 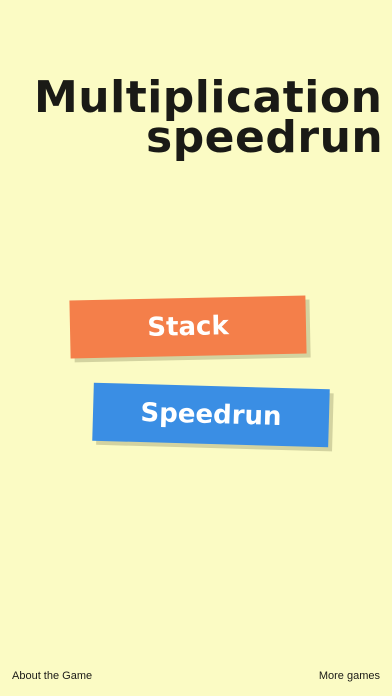 I want to click on stack-mode-label: Stack, so click(x=188, y=327).